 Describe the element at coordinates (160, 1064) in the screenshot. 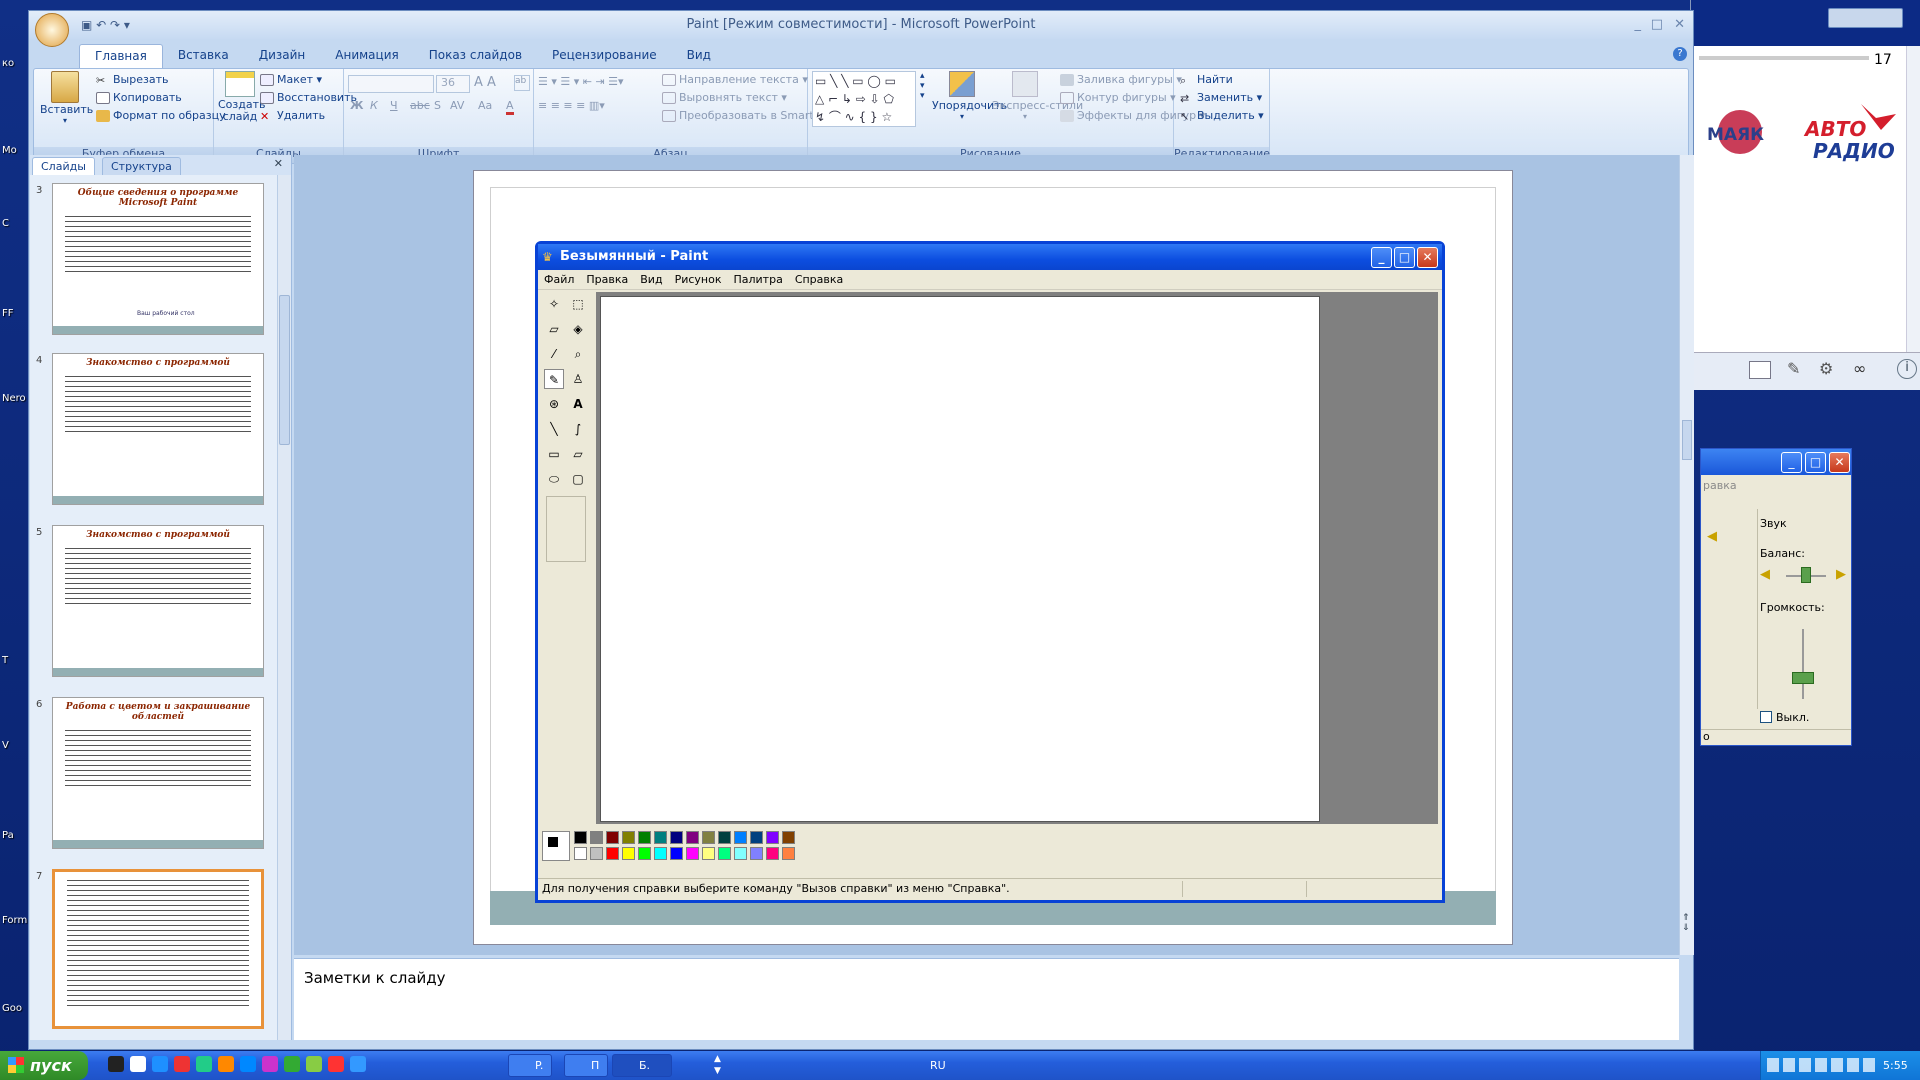

I see `skype-icon` at that location.